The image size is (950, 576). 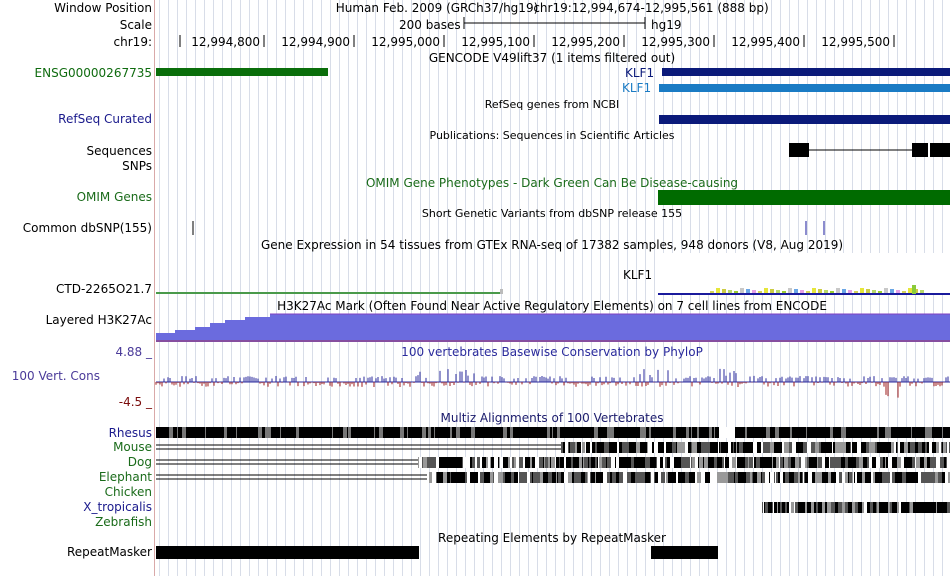 I want to click on klf1-refseq-block, so click(x=804, y=119).